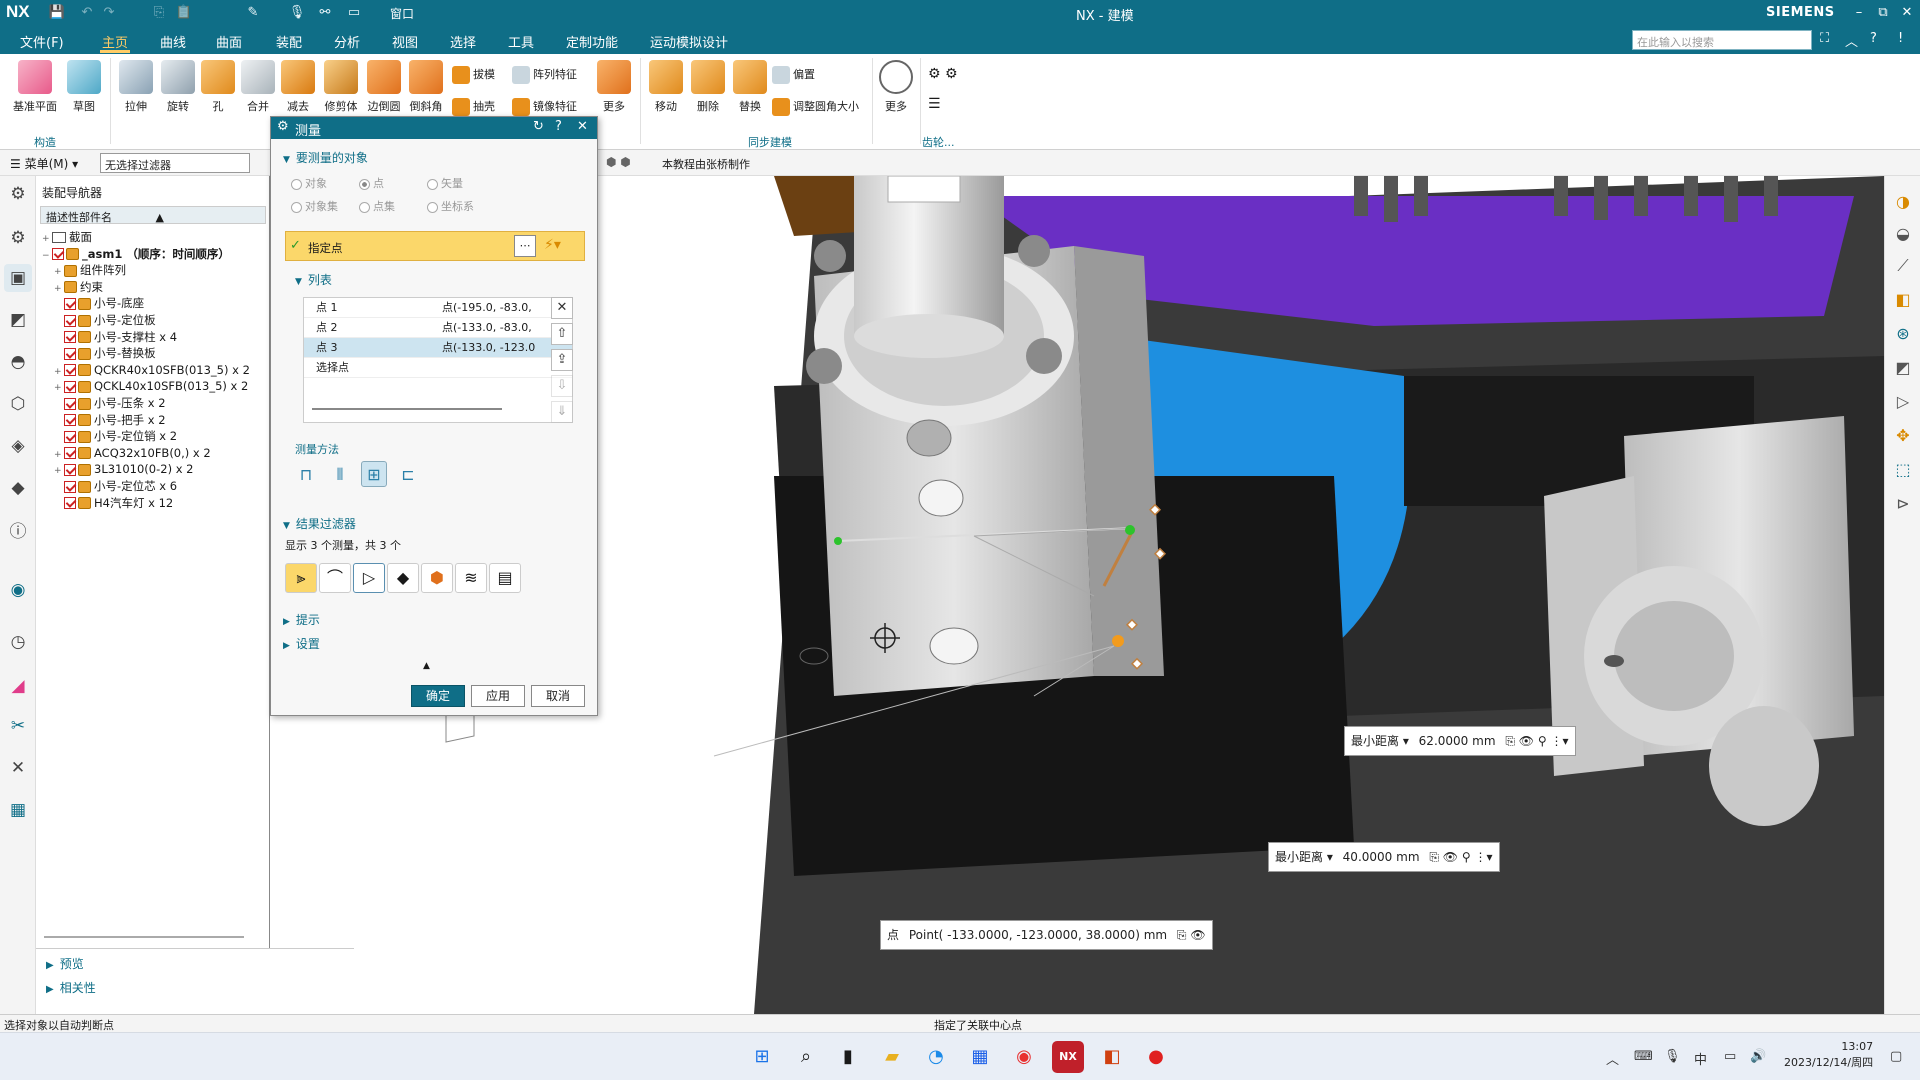  I want to click on powerpoint-icon: ◧, so click(1112, 1057).